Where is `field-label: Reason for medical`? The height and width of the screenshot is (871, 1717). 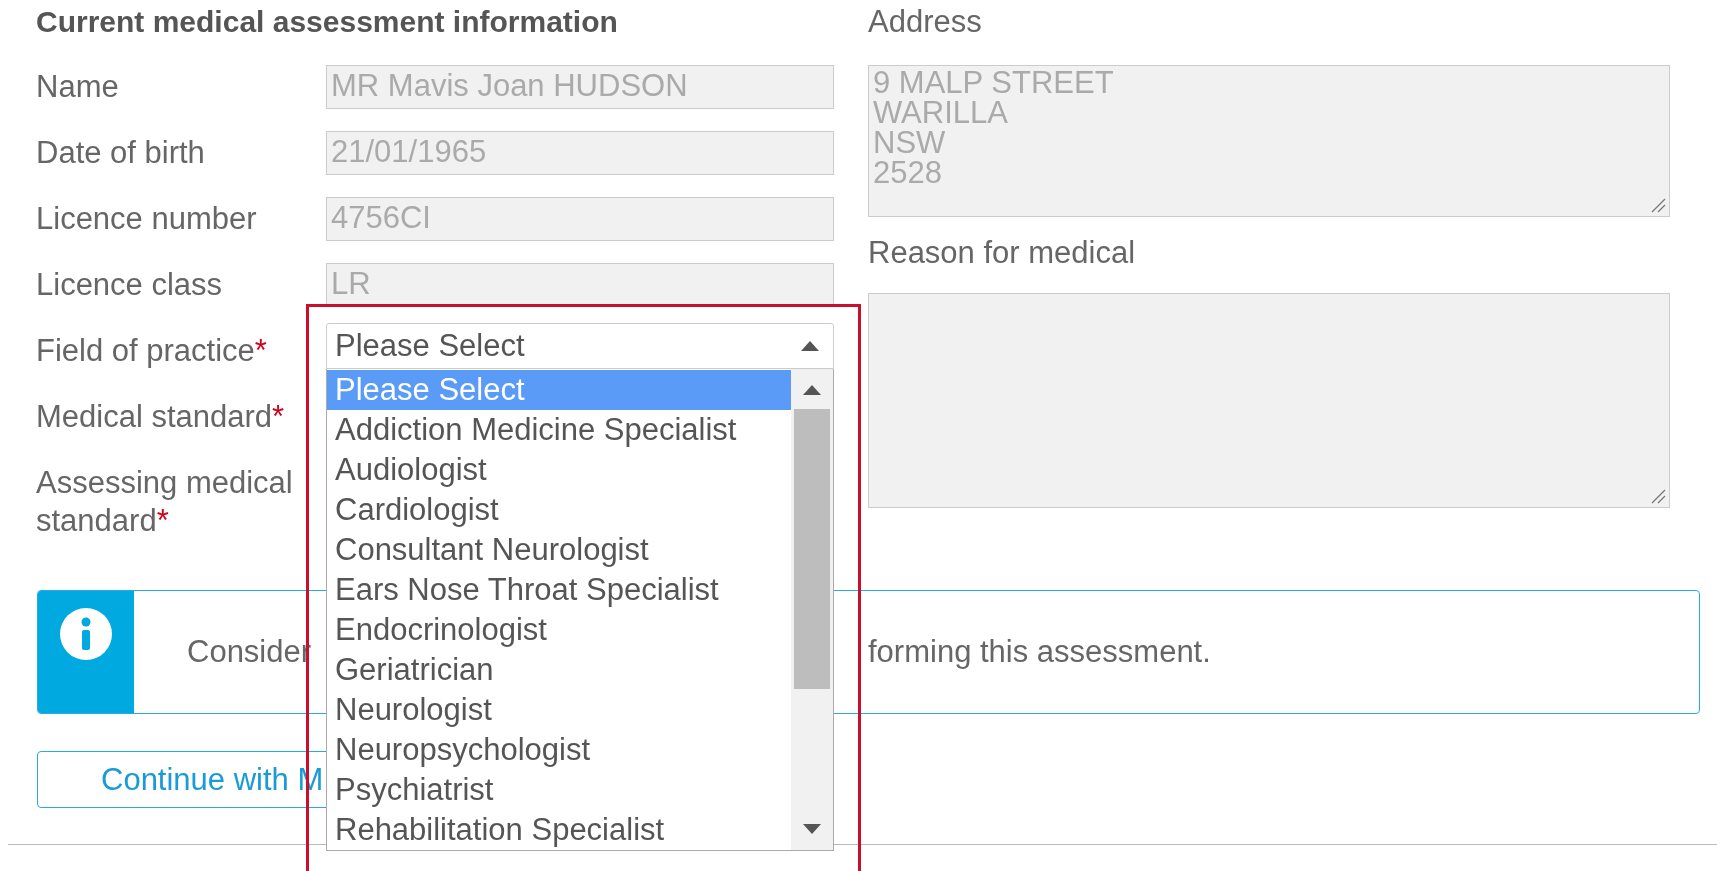
field-label: Reason for medical is located at coordinates (1002, 253).